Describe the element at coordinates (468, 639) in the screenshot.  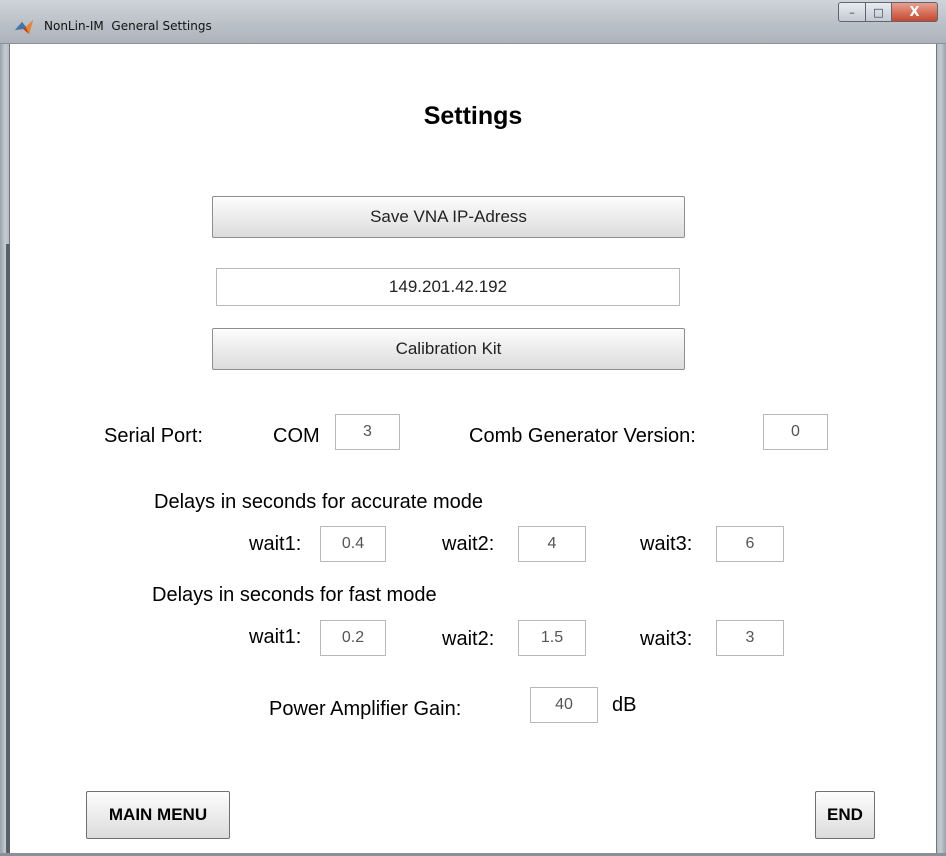
I see `fast-wait2-label: wait2:` at that location.